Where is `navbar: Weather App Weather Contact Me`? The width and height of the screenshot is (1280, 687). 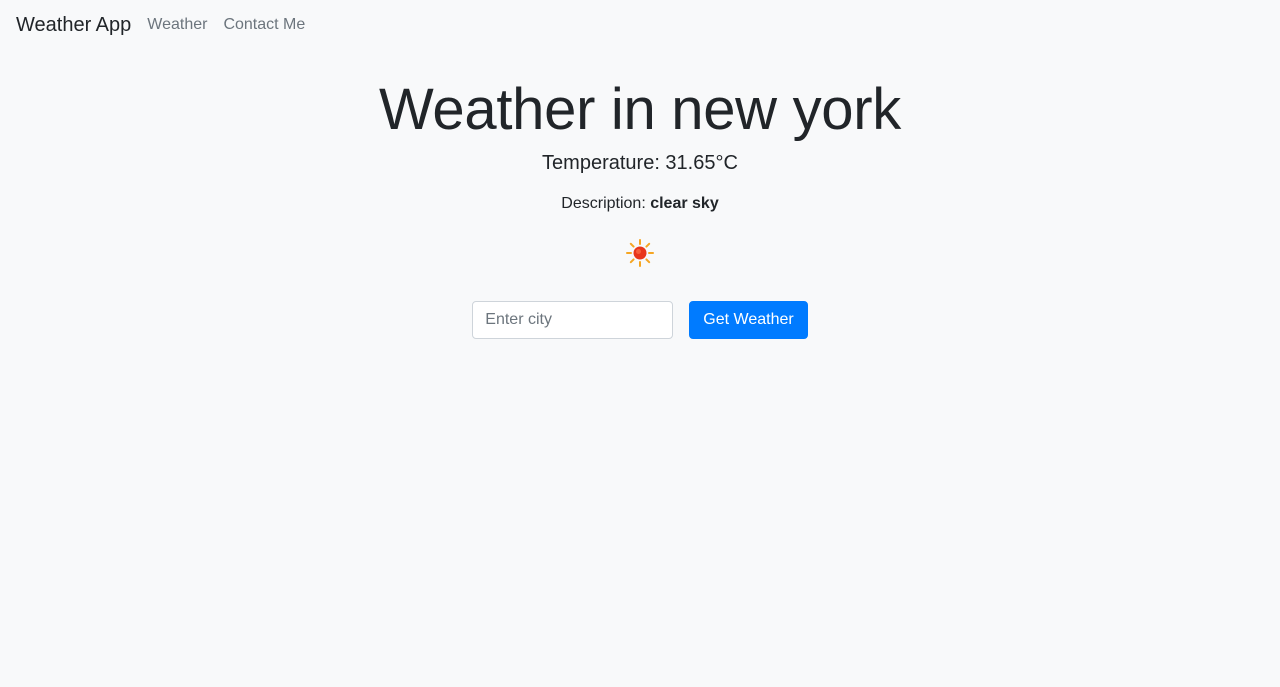
navbar: Weather App Weather Contact Me is located at coordinates (640, 25).